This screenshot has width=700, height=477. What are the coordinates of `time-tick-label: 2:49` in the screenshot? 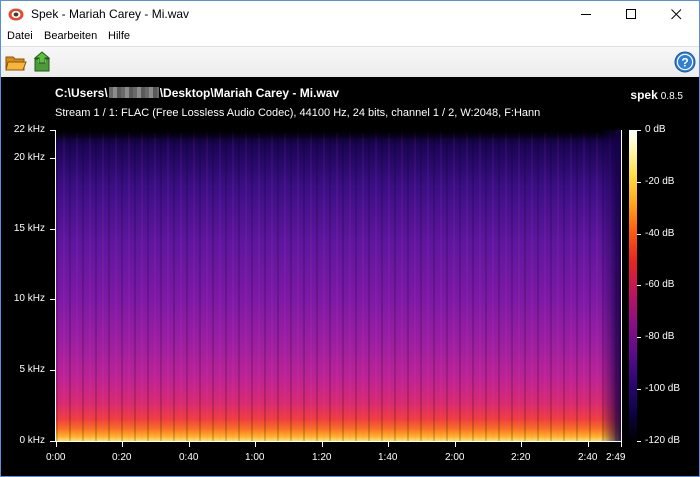 It's located at (616, 457).